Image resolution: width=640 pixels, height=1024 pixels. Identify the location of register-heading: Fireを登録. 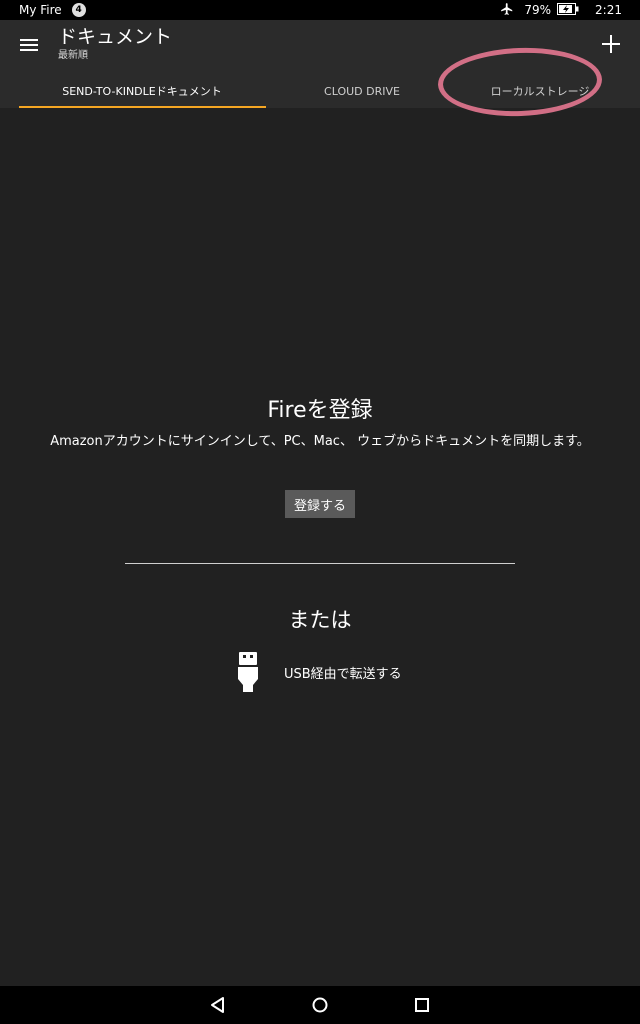
(320, 410).